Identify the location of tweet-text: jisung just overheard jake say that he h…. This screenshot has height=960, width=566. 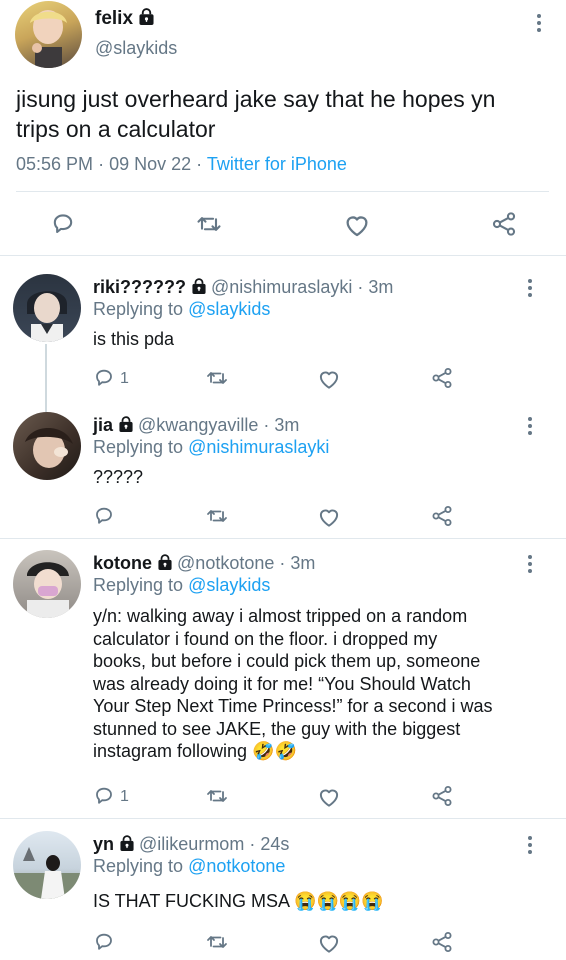
(286, 114).